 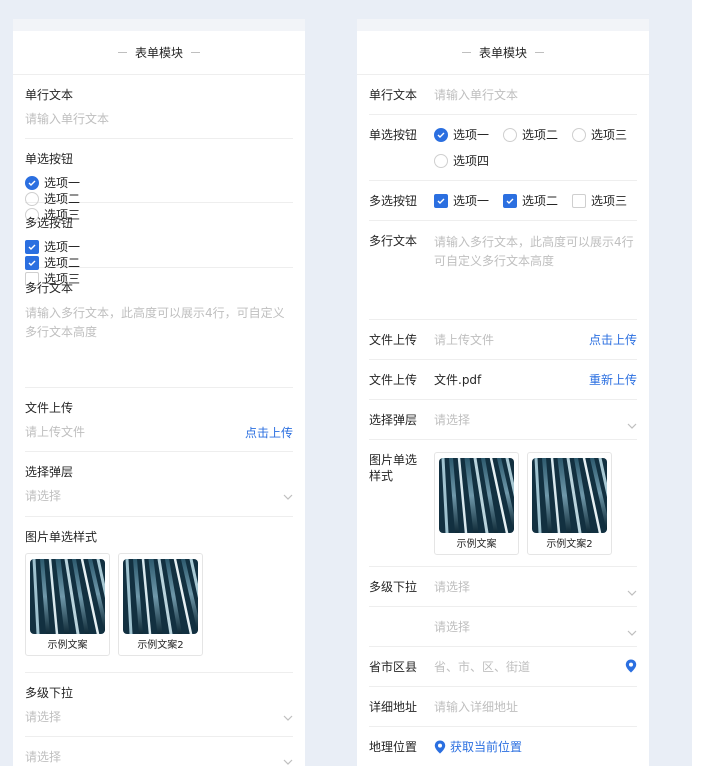 I want to click on radio-row: 单选按钮 选项一 选项二 选项三 选项四, so click(x=503, y=148).